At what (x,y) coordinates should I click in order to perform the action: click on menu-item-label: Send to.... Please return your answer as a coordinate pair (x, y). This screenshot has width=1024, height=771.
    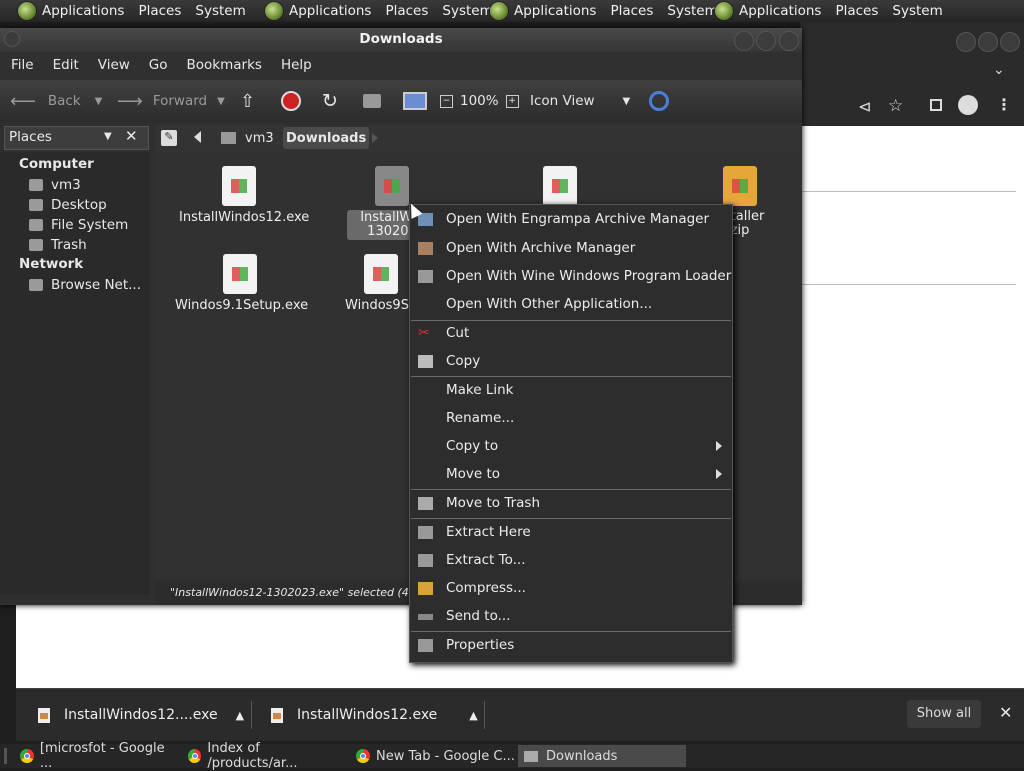
    Looking at the image, I should click on (478, 616).